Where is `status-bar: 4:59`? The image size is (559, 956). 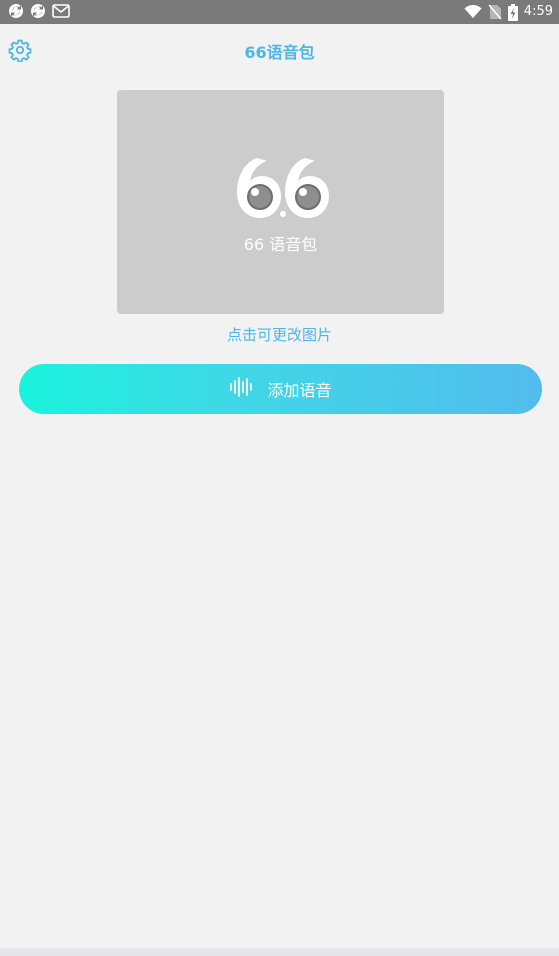 status-bar: 4:59 is located at coordinates (279, 12).